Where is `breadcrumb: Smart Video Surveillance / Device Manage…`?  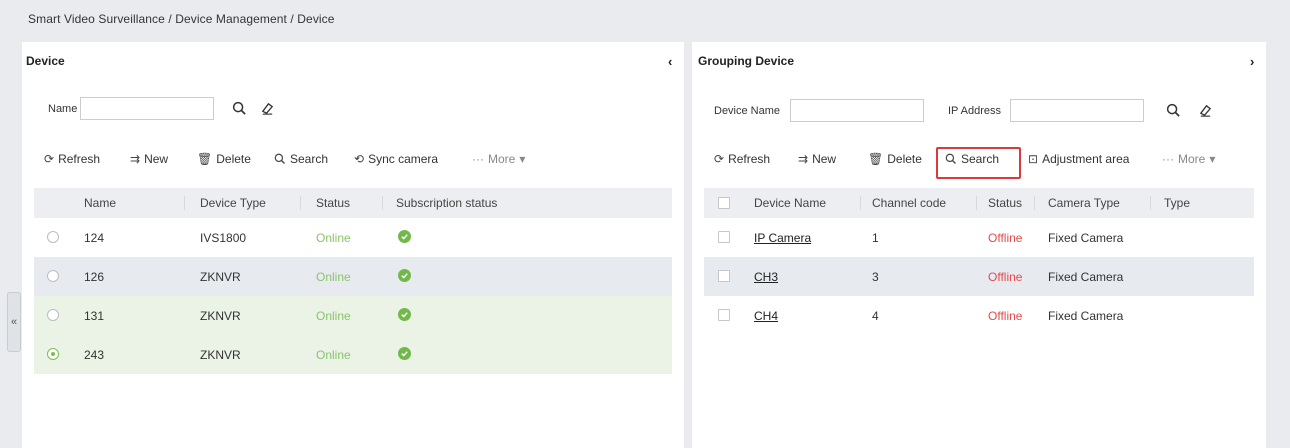 breadcrumb: Smart Video Surveillance / Device Manage… is located at coordinates (181, 19).